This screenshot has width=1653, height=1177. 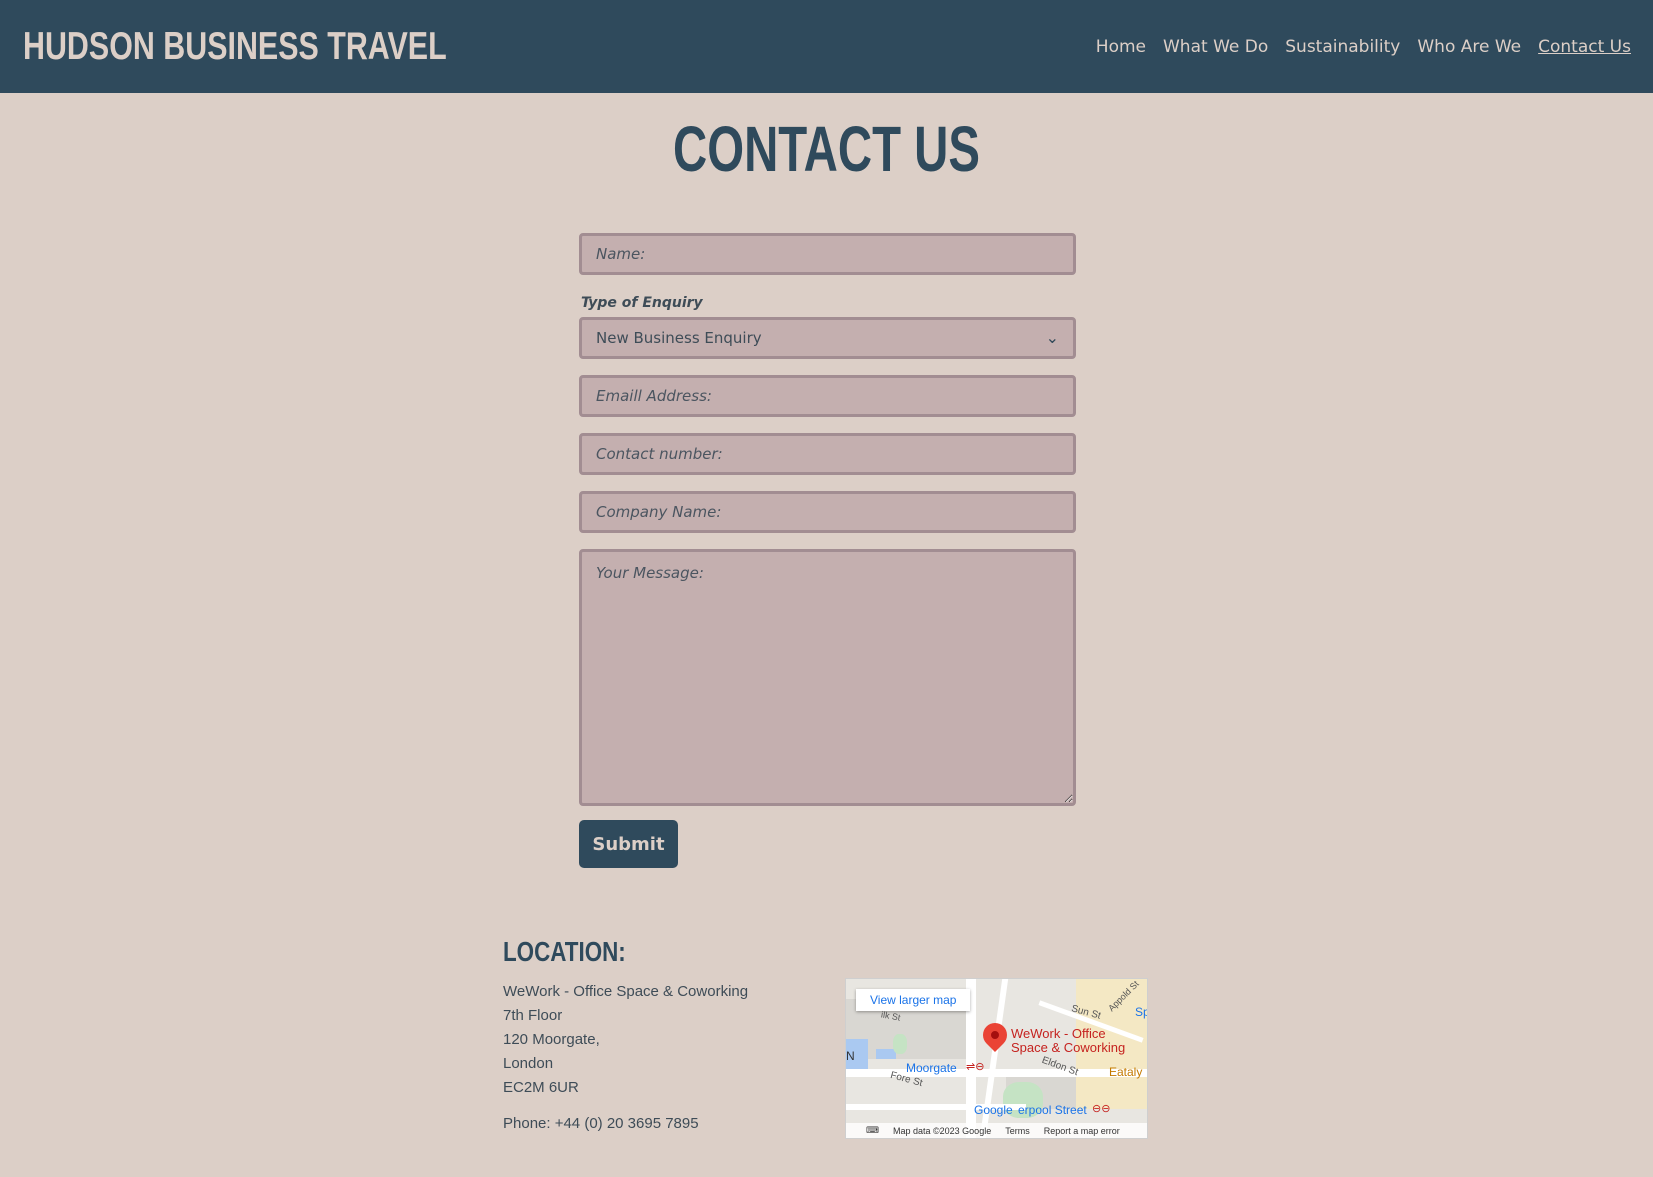 What do you see at coordinates (913, 1000) in the screenshot?
I see `view-larger-map-link: View larger map` at bounding box center [913, 1000].